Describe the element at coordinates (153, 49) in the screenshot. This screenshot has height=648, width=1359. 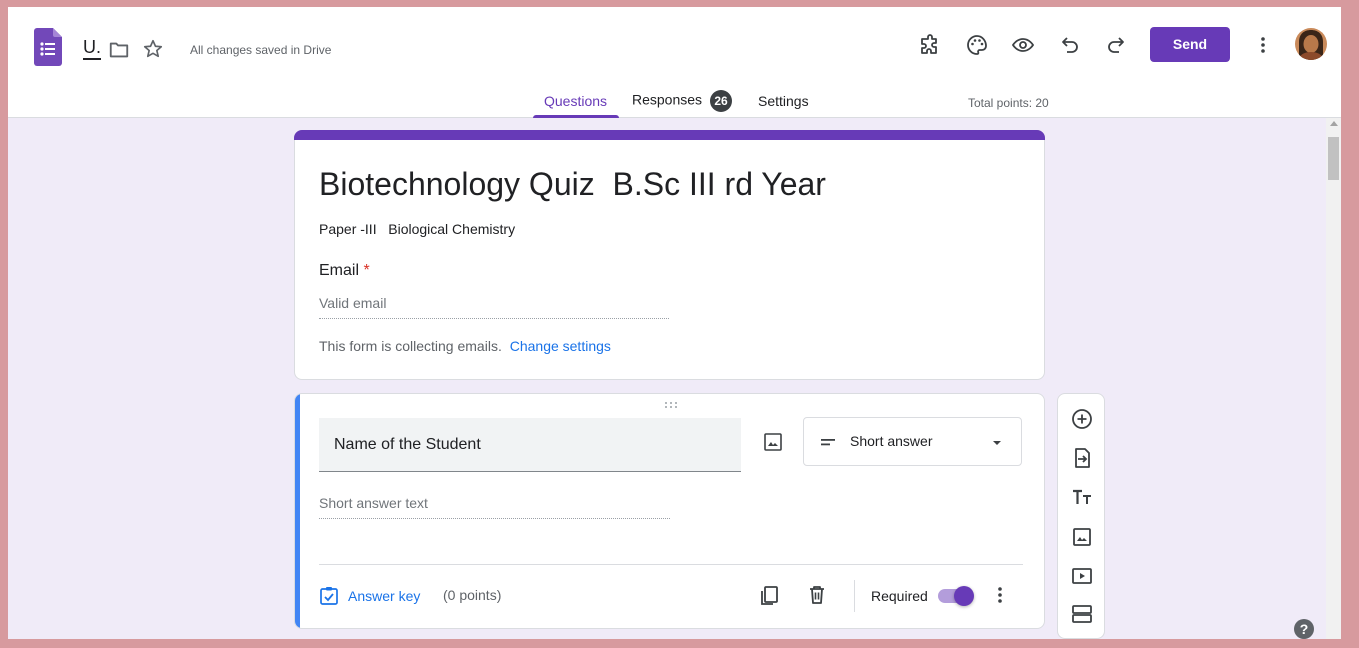
I see `star-icon` at that location.